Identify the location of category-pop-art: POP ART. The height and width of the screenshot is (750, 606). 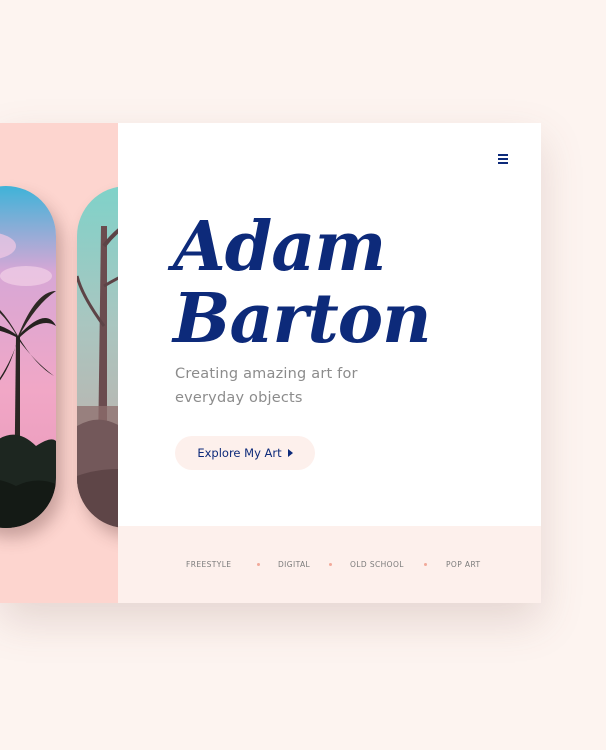
(463, 564).